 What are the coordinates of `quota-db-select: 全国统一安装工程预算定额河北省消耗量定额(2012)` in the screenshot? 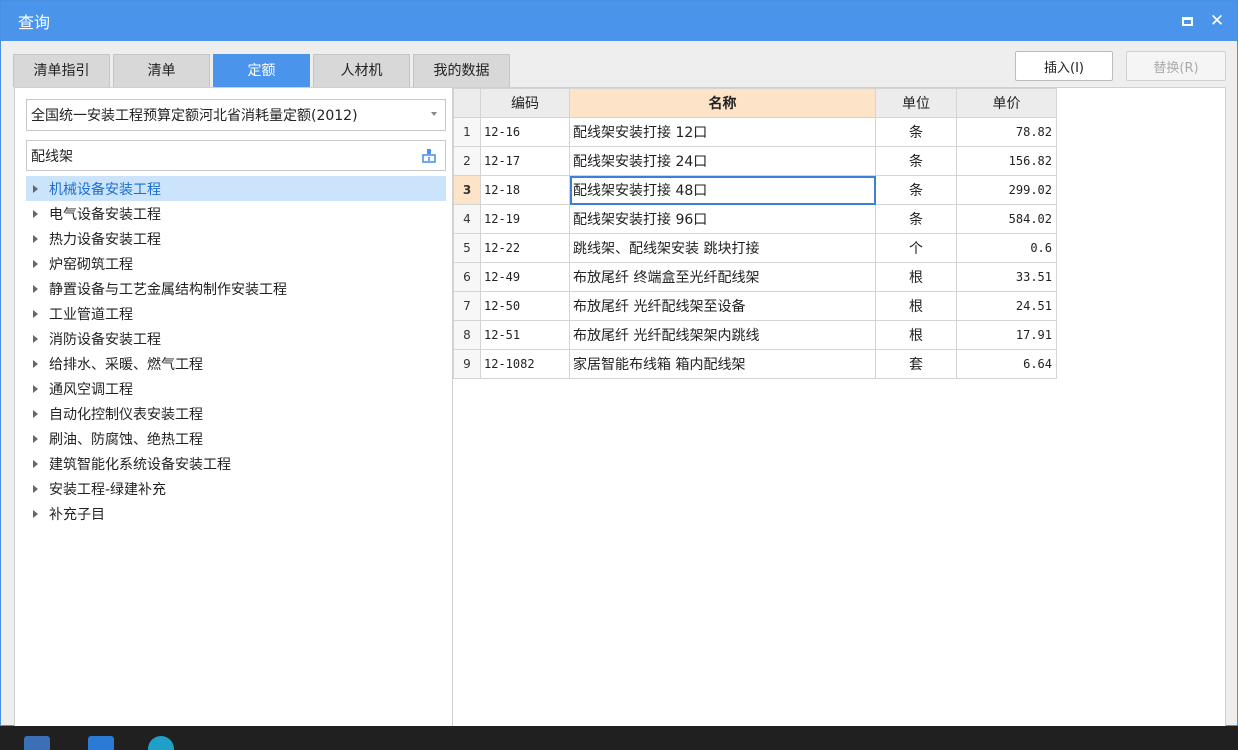 It's located at (236, 115).